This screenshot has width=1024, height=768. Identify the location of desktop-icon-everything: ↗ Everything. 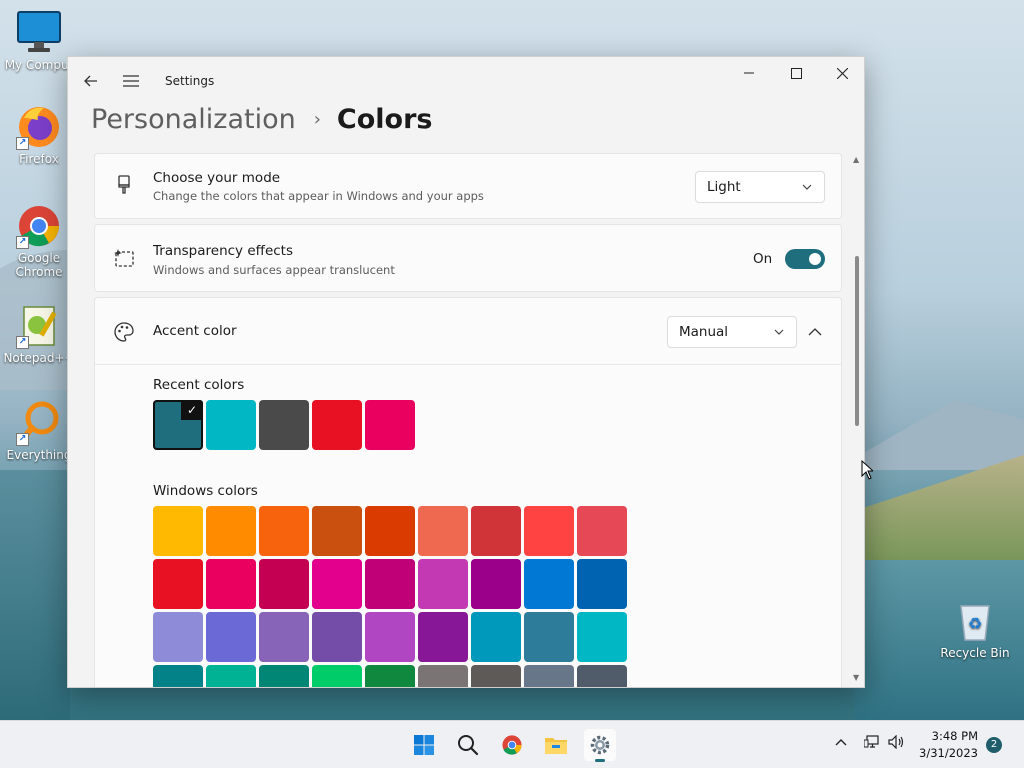
(39, 431).